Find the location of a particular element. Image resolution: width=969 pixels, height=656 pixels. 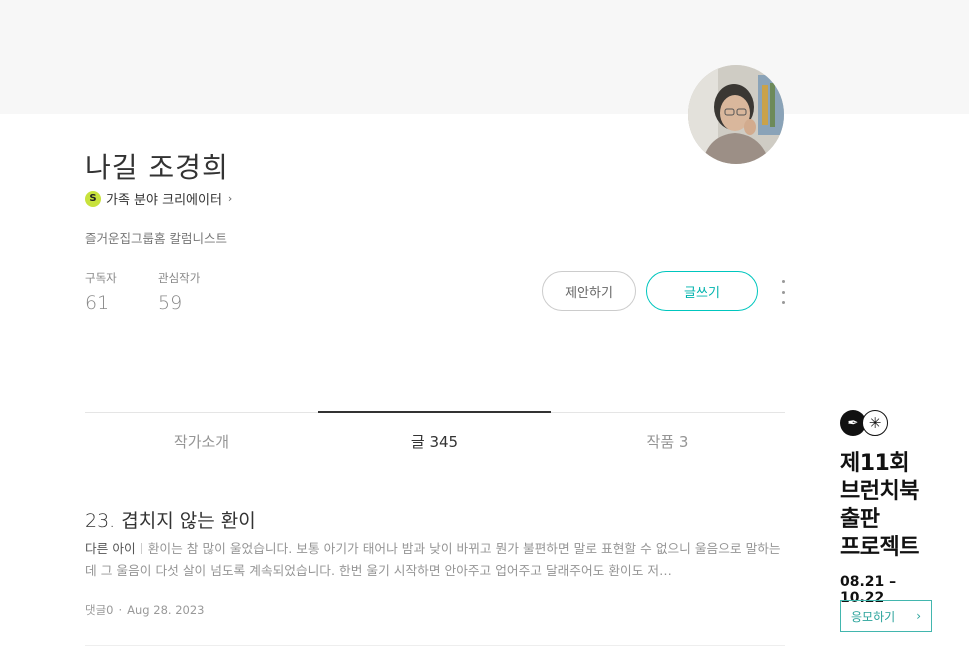

post-meta: 댓글0 · Aug 28. 2023 is located at coordinates (144, 610).